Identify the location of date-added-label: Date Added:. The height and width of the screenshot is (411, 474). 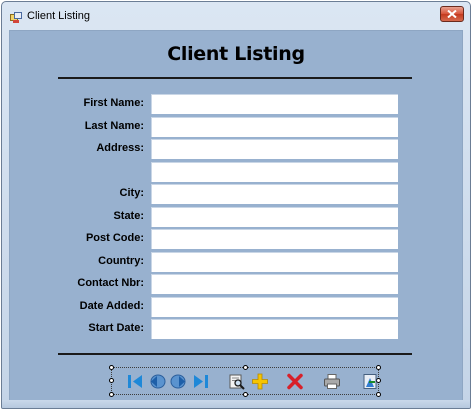
(111, 306).